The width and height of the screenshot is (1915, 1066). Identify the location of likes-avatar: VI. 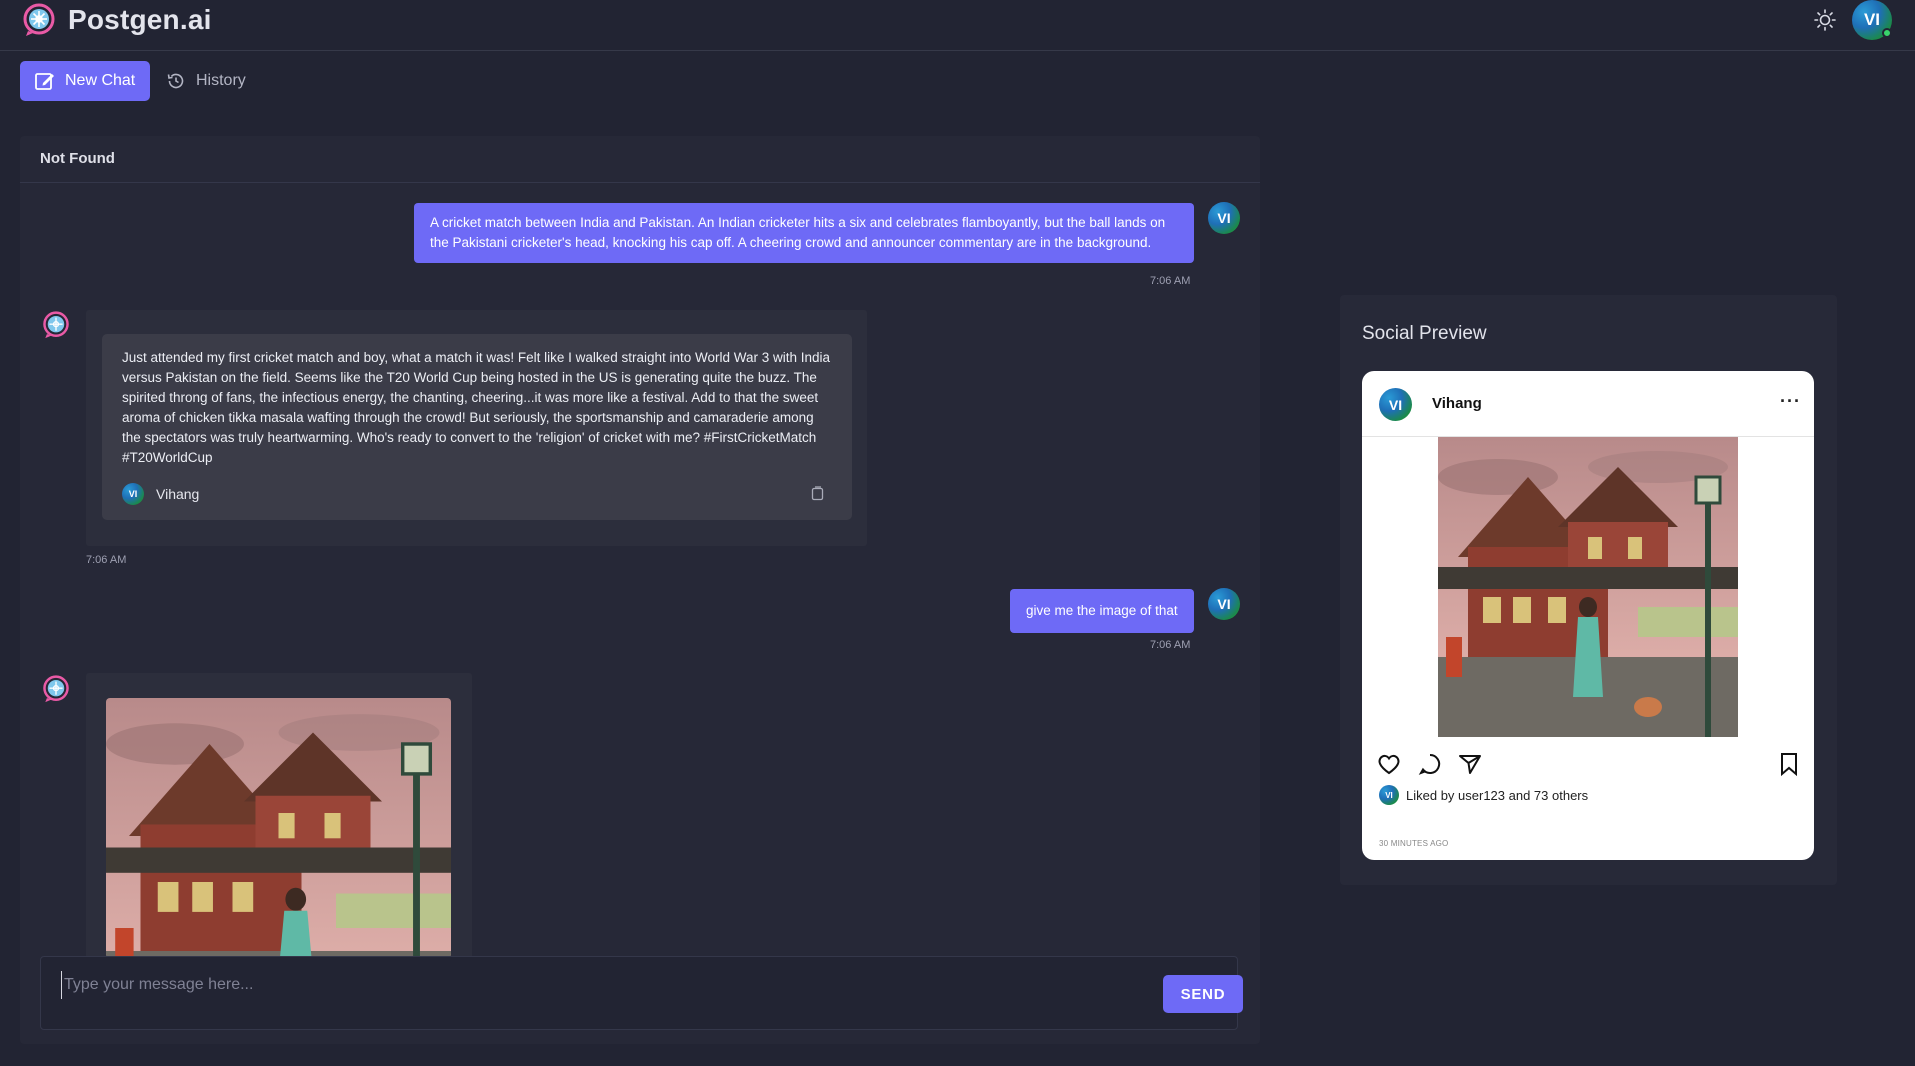
(1389, 795).